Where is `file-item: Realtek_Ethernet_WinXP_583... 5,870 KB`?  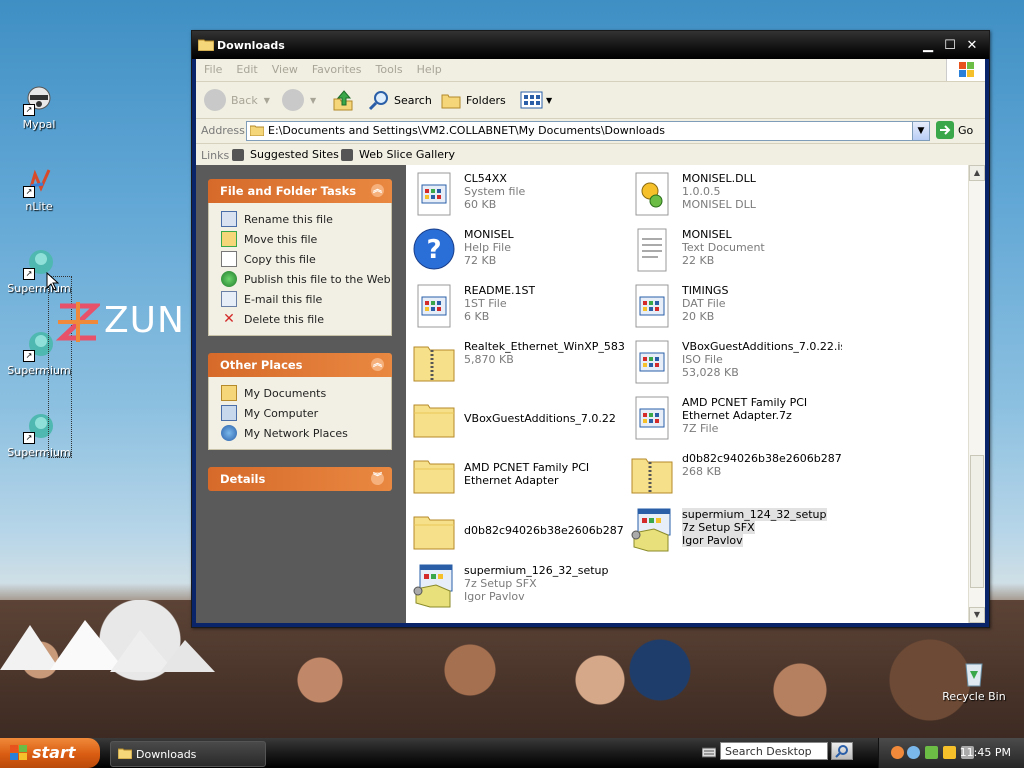 file-item: Realtek_Ethernet_WinXP_583... 5,870 KB is located at coordinates (515, 362).